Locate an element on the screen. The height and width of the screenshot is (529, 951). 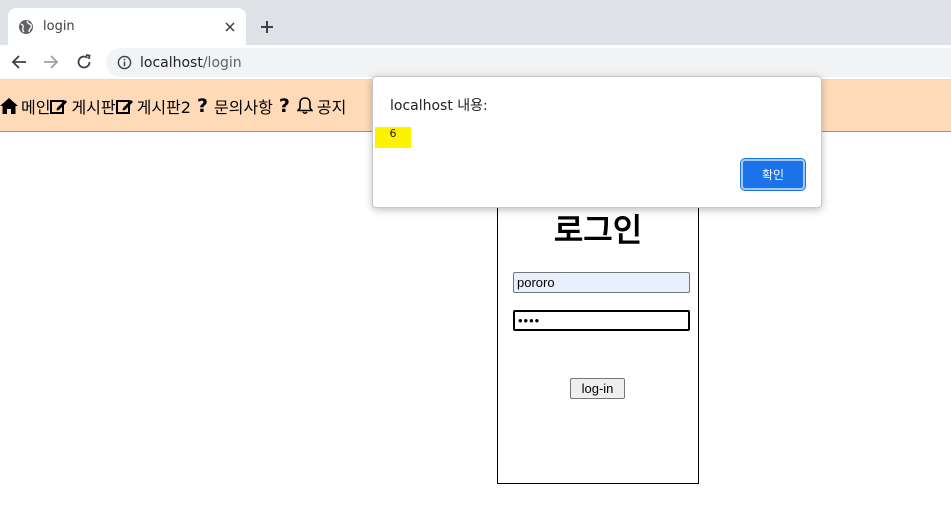
nav-item-inquiry: ? 문의사항 ? is located at coordinates (243, 106).